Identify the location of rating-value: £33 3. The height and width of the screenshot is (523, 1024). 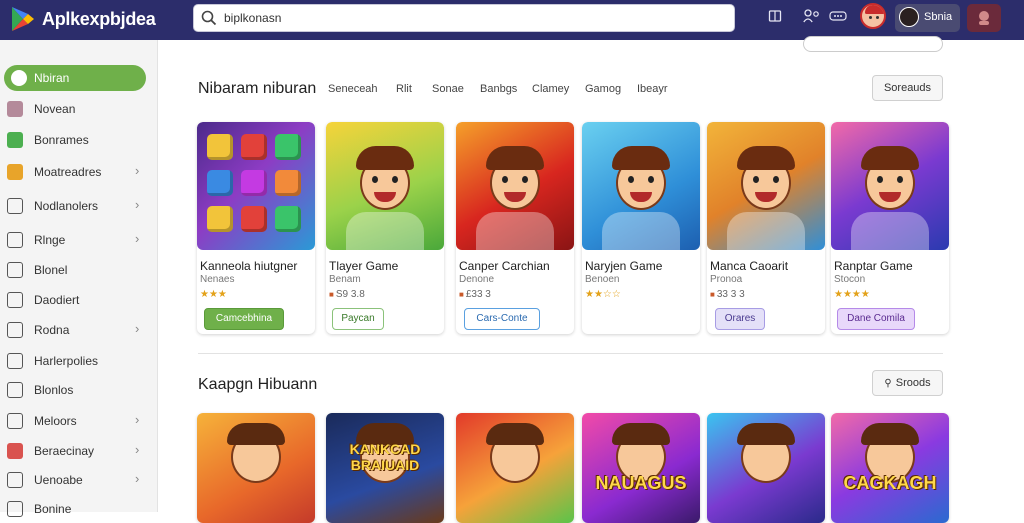
(478, 294).